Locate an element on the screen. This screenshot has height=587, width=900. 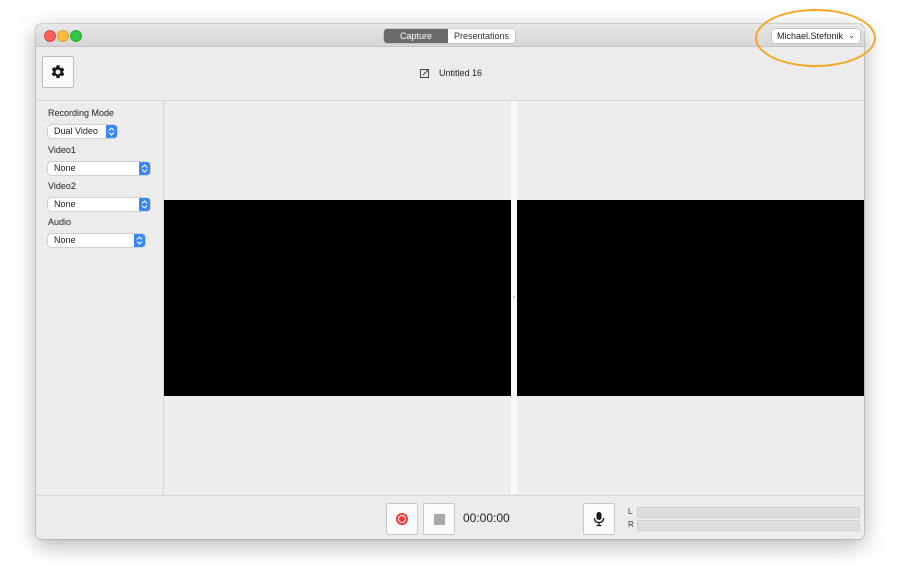
recording-mode-select: Dual Video is located at coordinates (82, 131).